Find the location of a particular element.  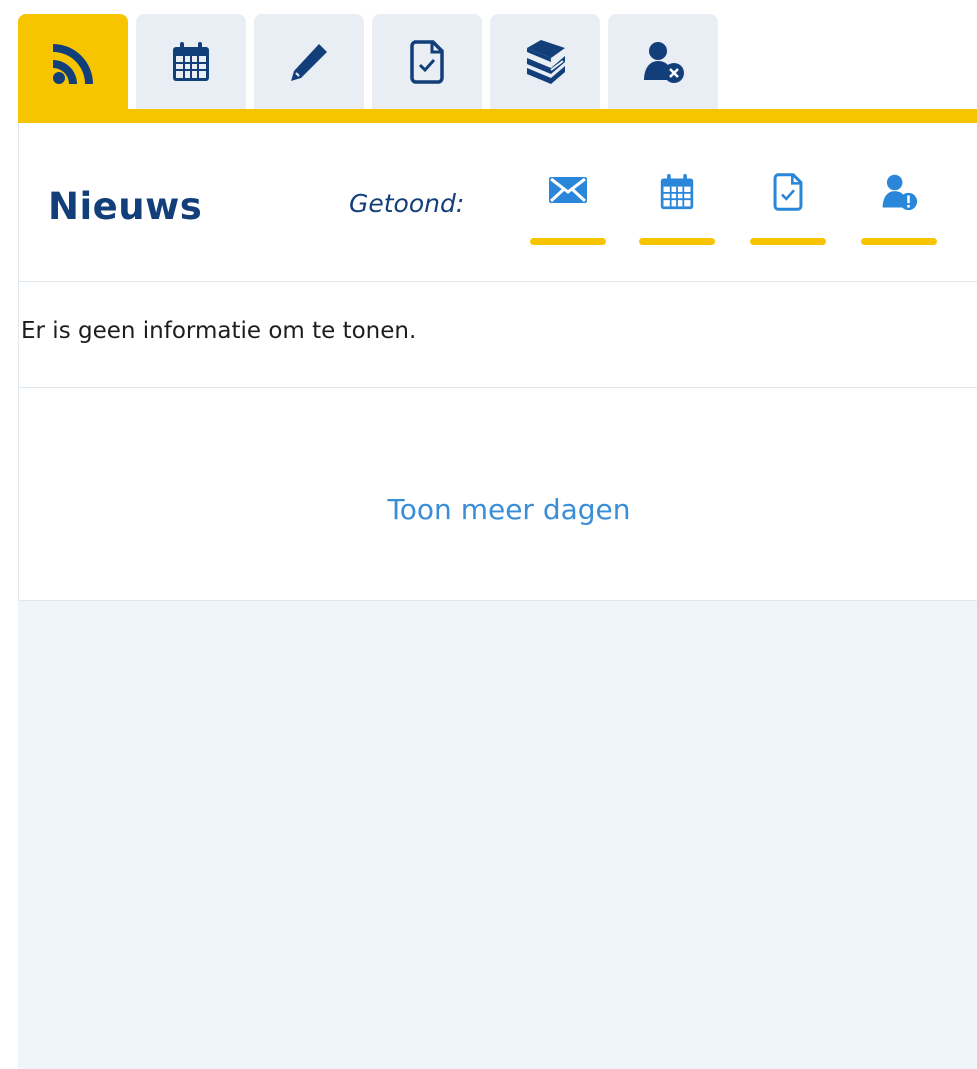

news-list: Er is geen informatie om te tonen. is located at coordinates (498, 334).